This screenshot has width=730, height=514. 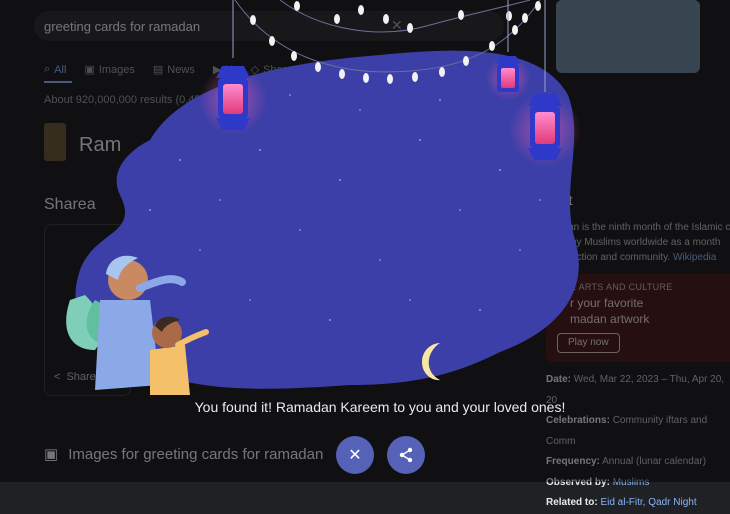 I want to click on share-icon, so click(x=406, y=455).